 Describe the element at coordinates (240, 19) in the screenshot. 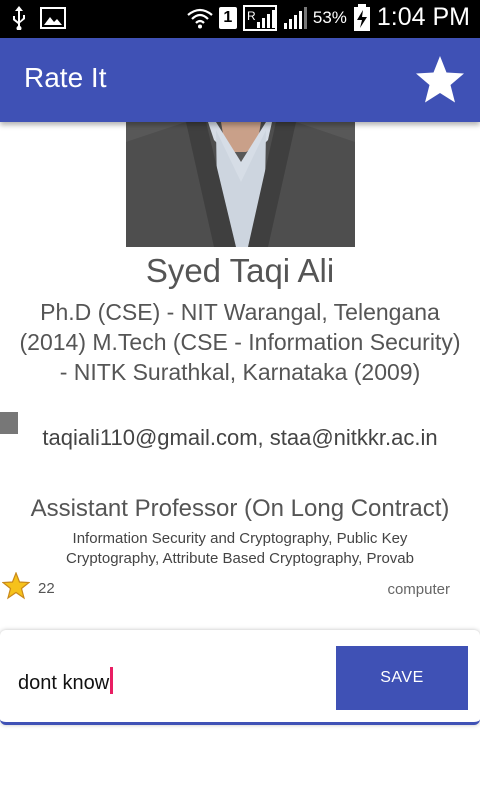

I see `status-bar: 1 R 53% 1:04 PM` at that location.